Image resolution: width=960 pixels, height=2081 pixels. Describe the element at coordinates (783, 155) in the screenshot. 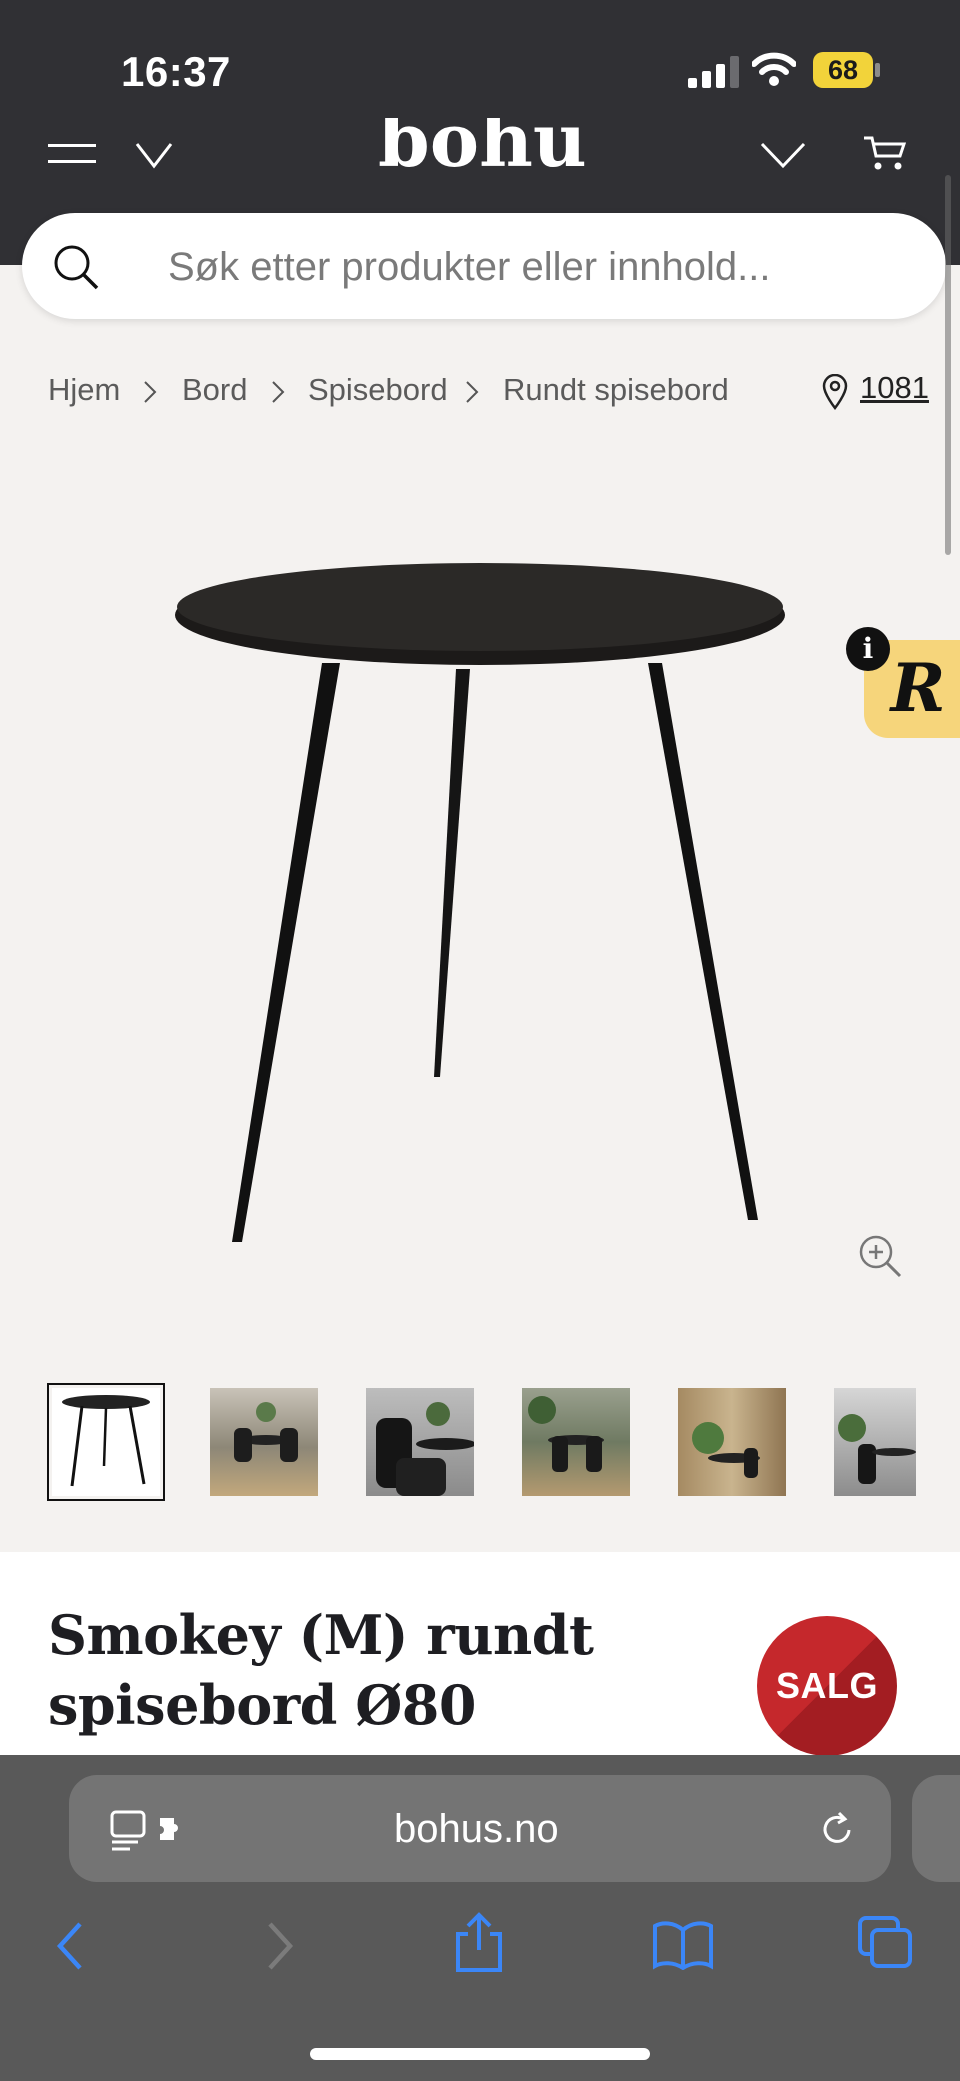

I see `account-chevron-icon` at that location.